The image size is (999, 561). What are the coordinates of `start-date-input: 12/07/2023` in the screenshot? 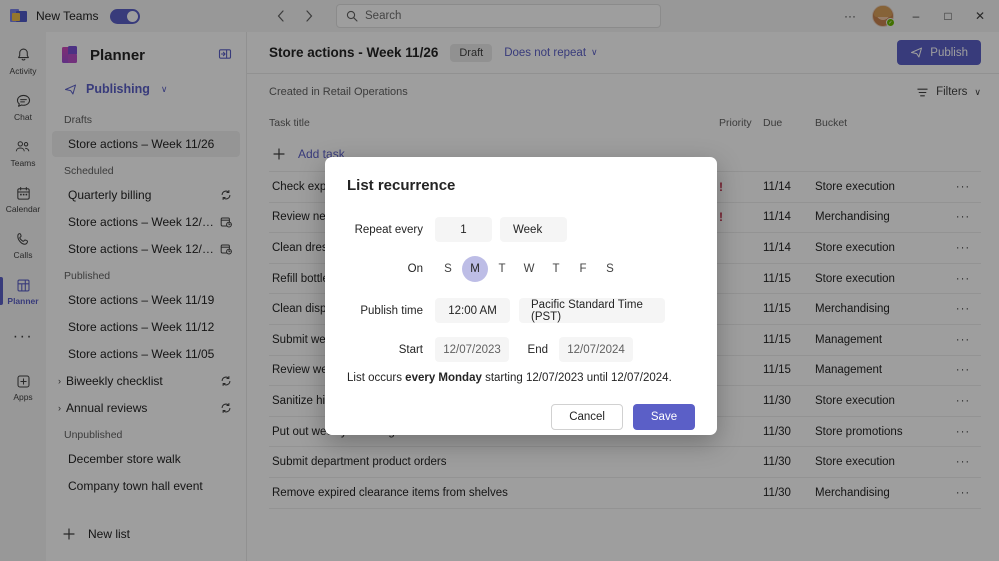 It's located at (472, 349).